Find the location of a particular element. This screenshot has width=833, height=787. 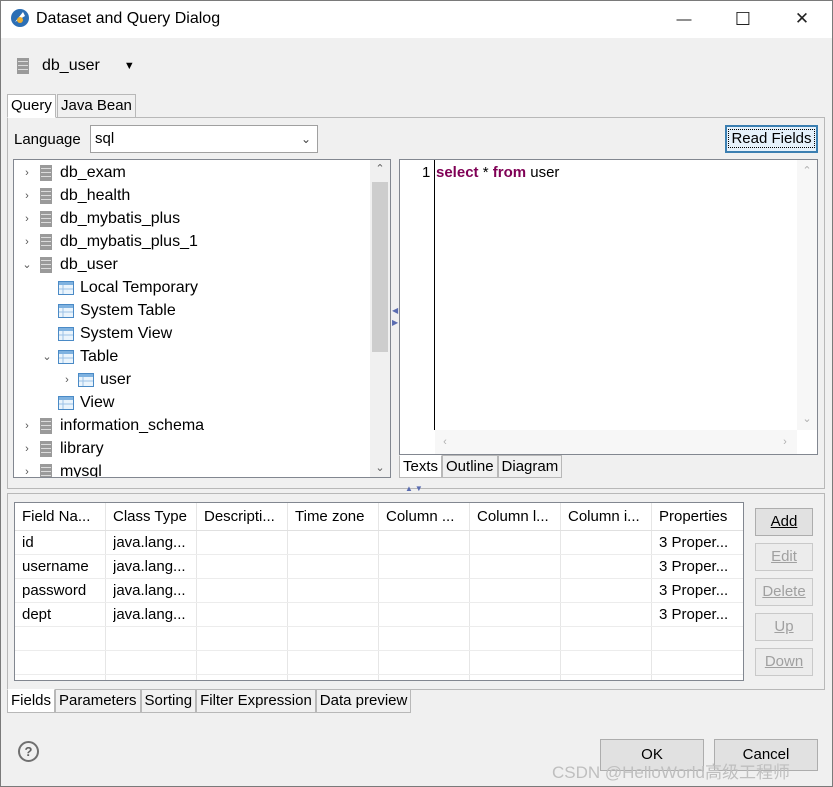

language-label: Language is located at coordinates (47, 139).